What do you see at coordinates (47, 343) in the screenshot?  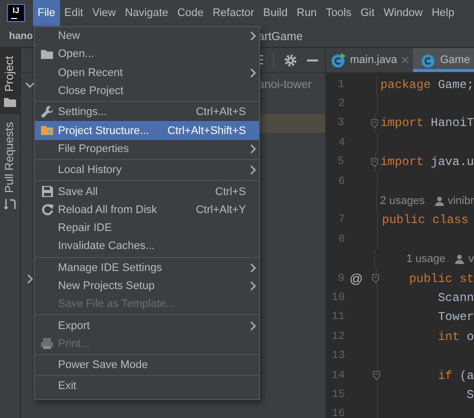 I see `printer-icon` at bounding box center [47, 343].